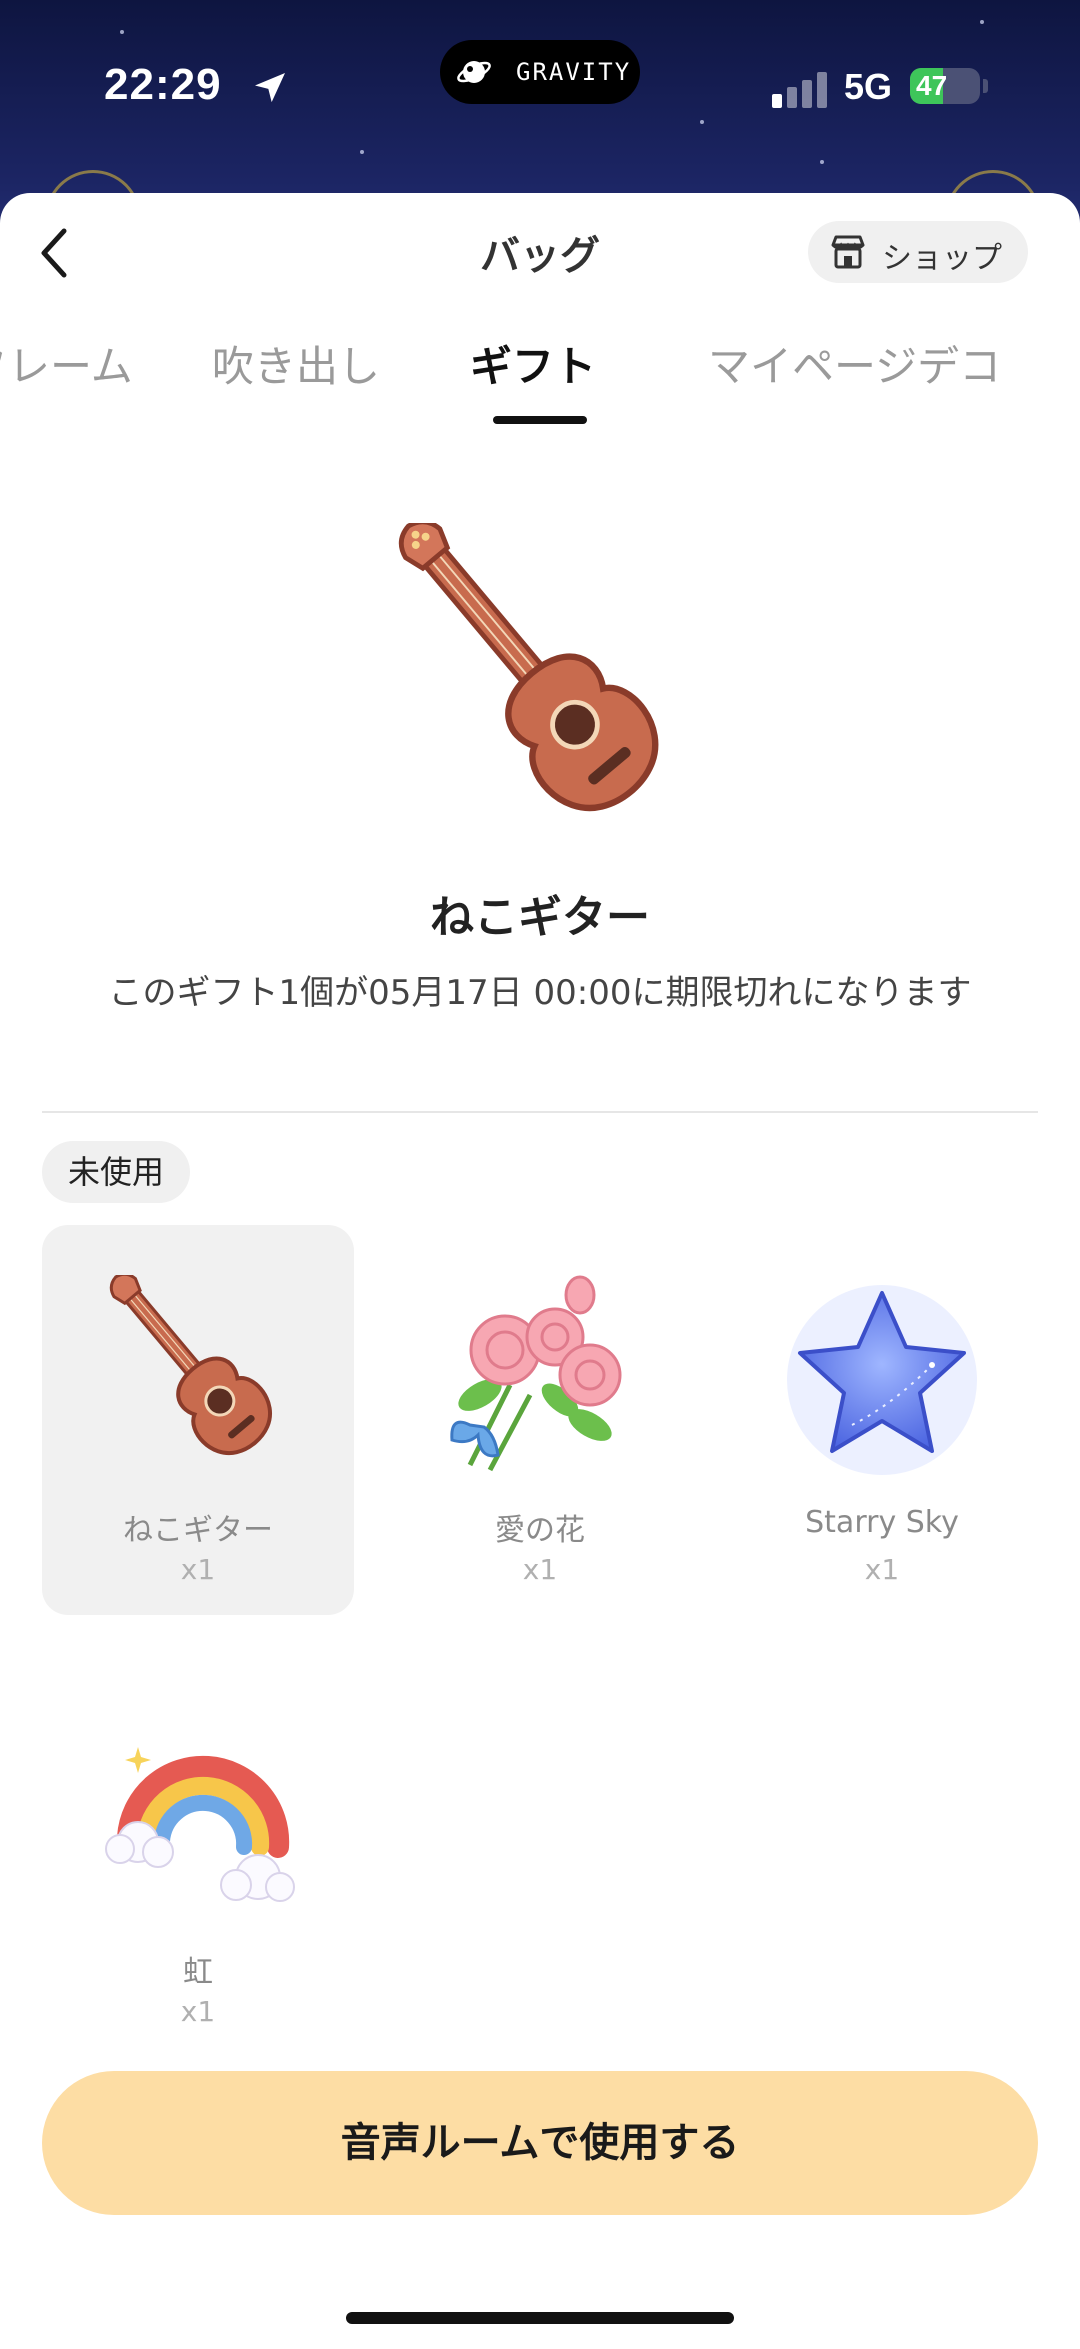 Image resolution: width=1080 pixels, height=2349 pixels. Describe the element at coordinates (854, 363) in the screenshot. I see `tab-mypage-deco: マイページデコ` at that location.